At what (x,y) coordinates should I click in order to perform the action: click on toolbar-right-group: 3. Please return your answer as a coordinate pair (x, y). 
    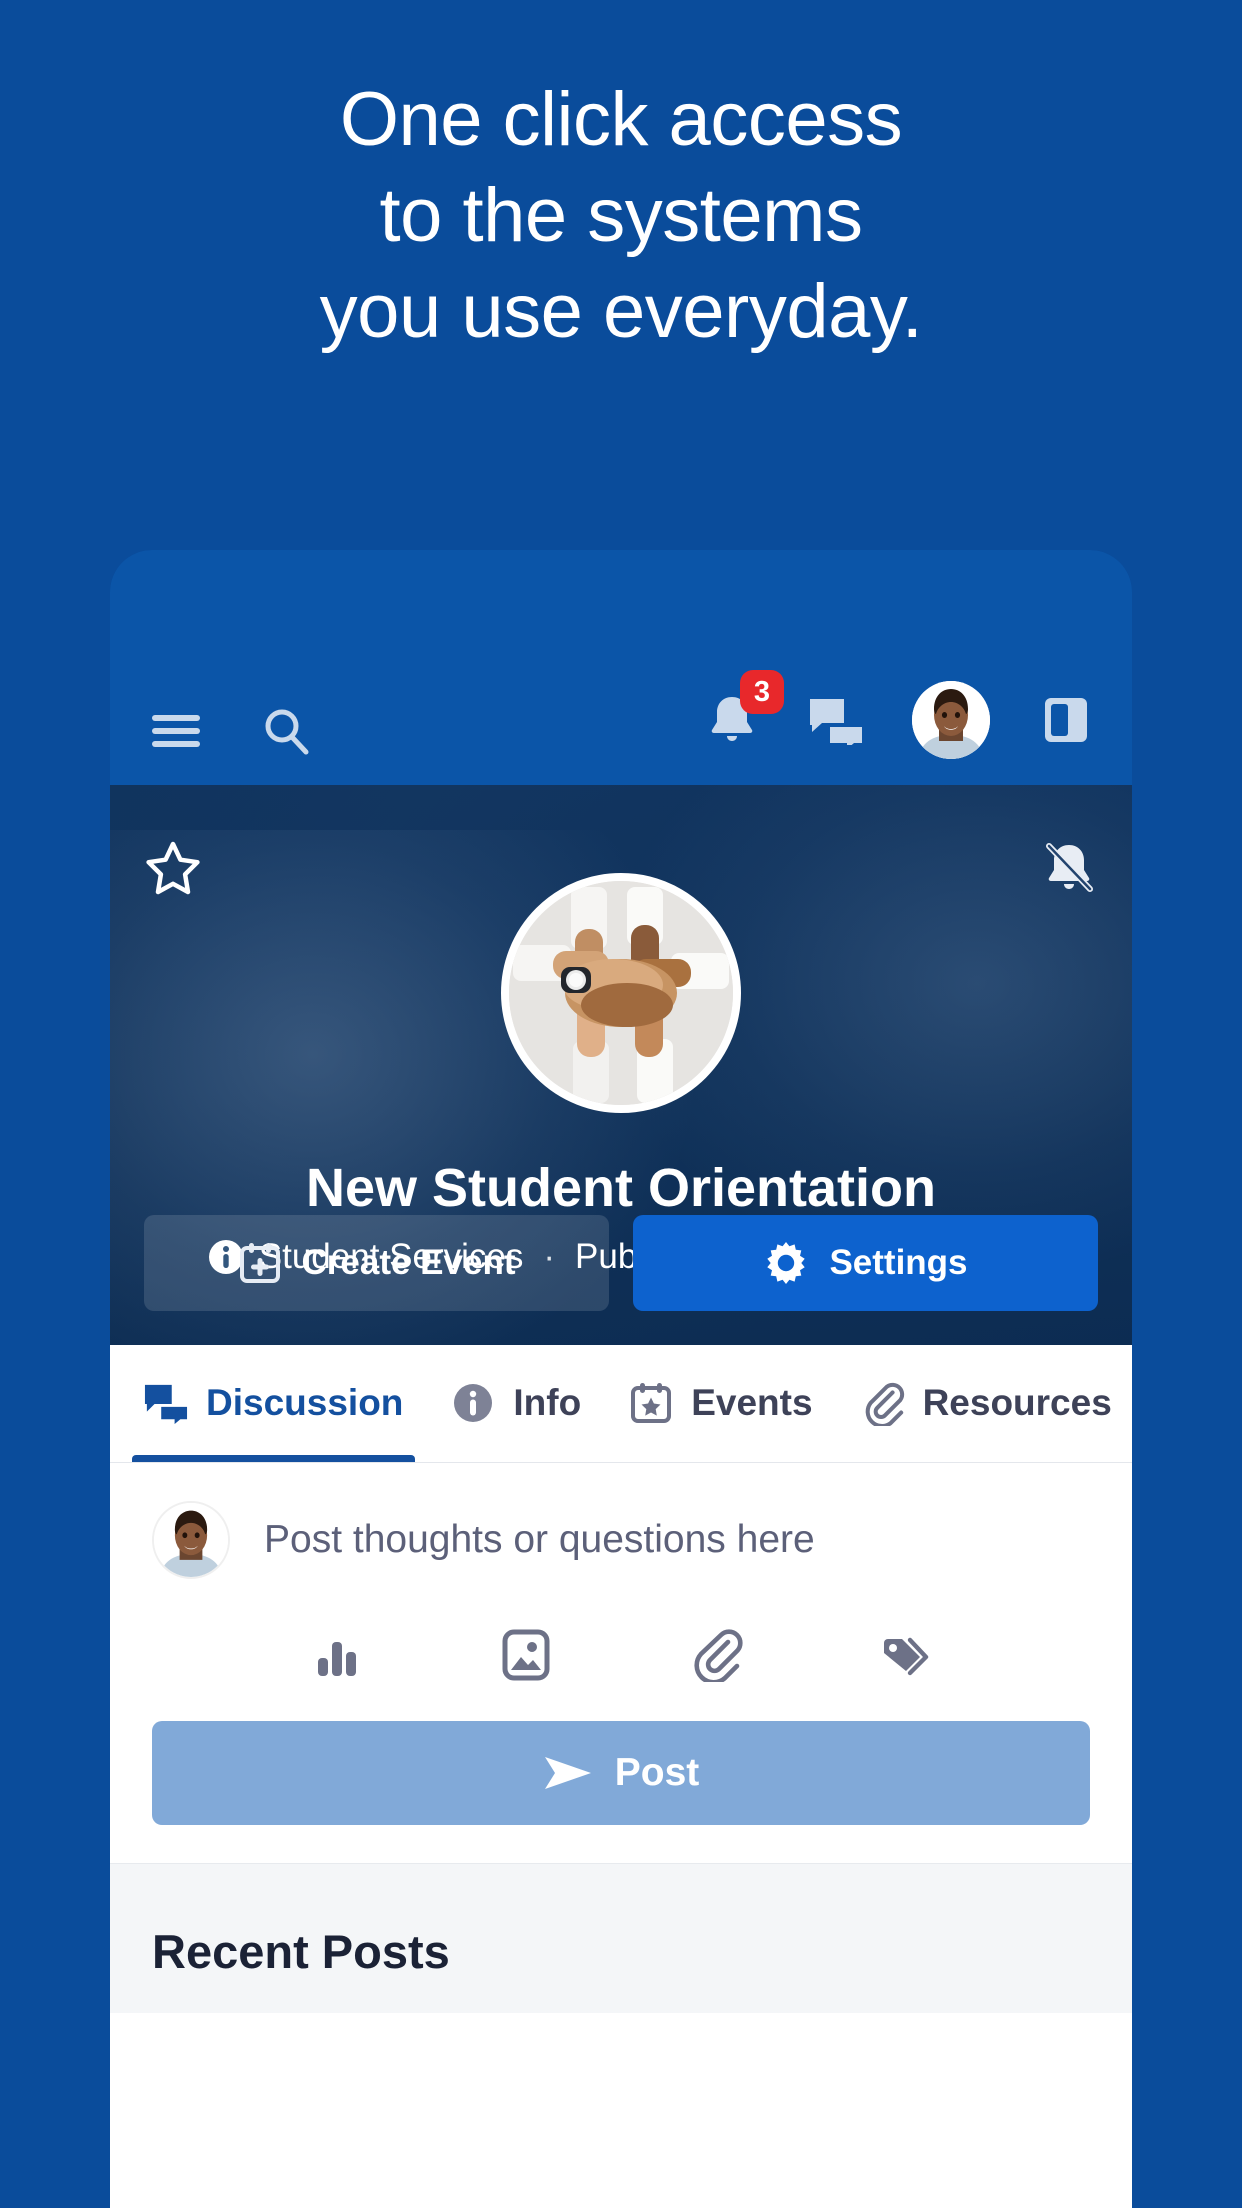
    Looking at the image, I should click on (899, 714).